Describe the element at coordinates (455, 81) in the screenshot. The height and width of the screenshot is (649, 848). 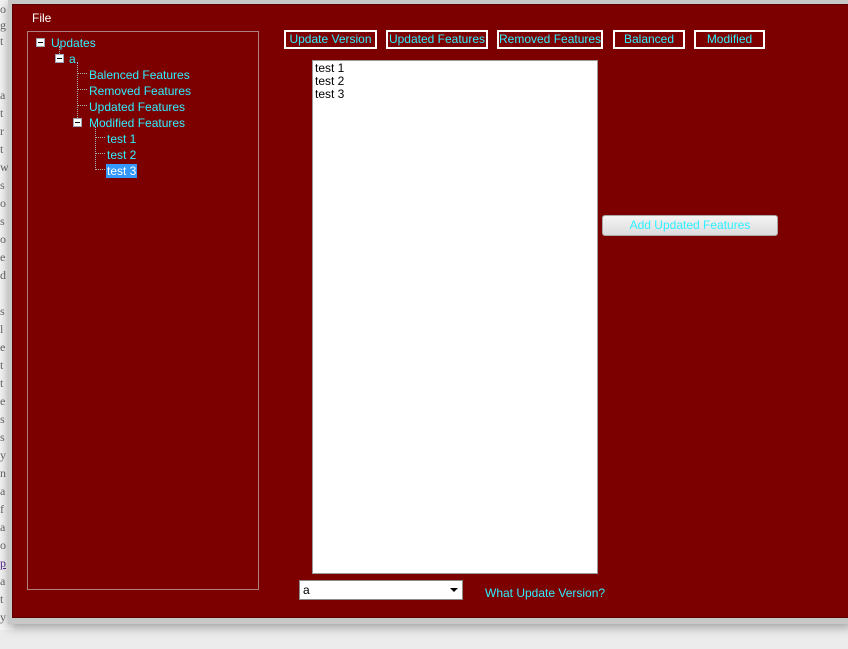
I see `list-item: test 2` at that location.